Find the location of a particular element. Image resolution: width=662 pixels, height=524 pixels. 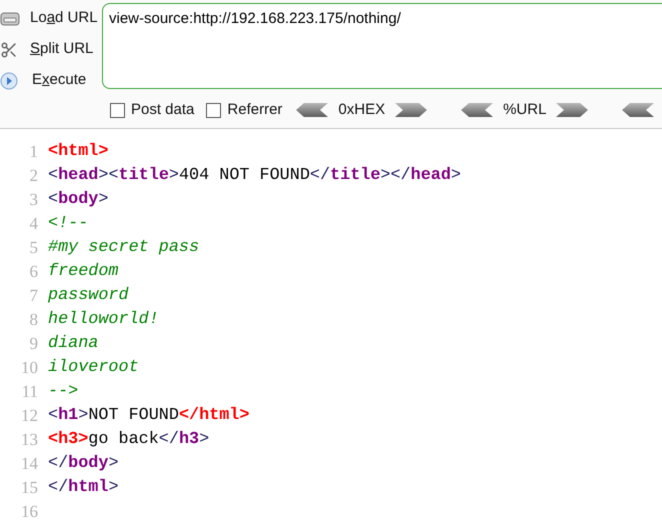

code-line: </body> is located at coordinates (83, 464).